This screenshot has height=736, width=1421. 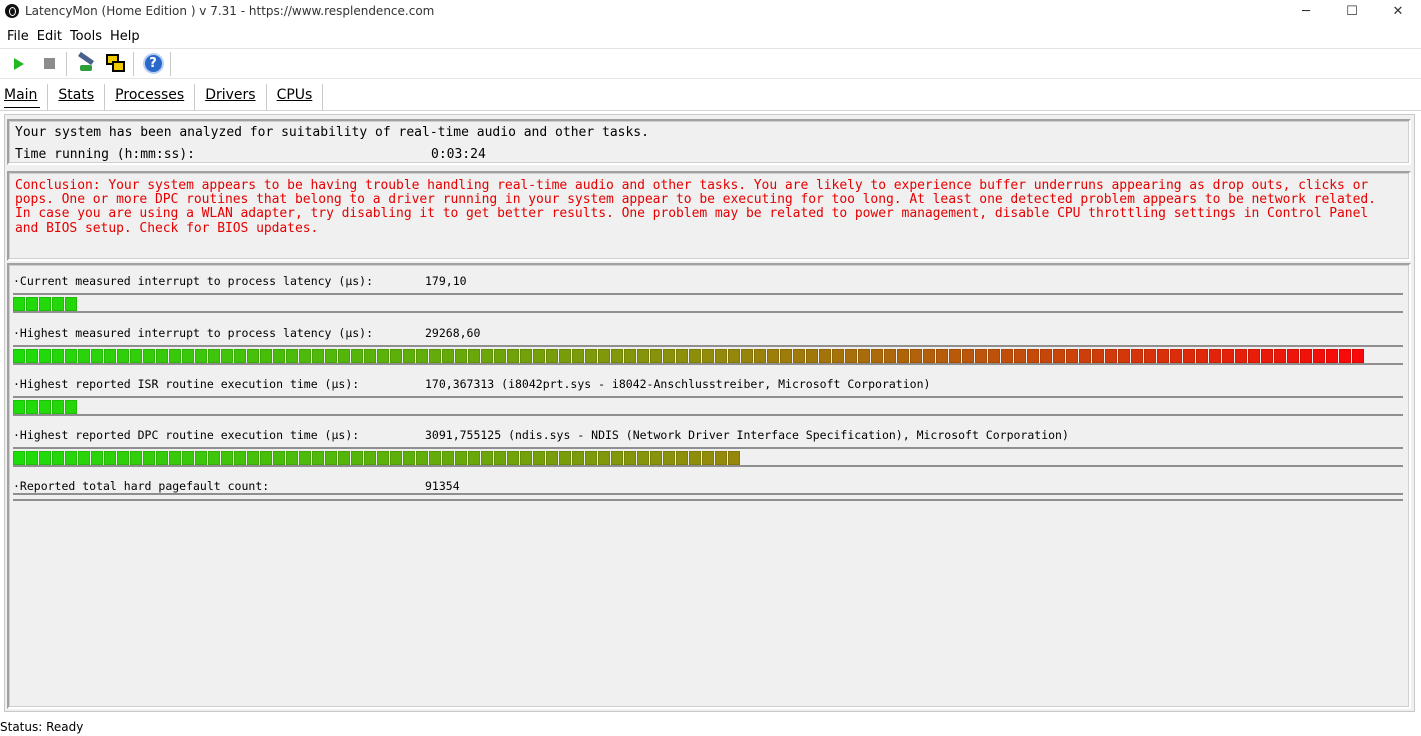 I want to click on window-controls: ─ ☐ ✕, so click(x=1352, y=11).